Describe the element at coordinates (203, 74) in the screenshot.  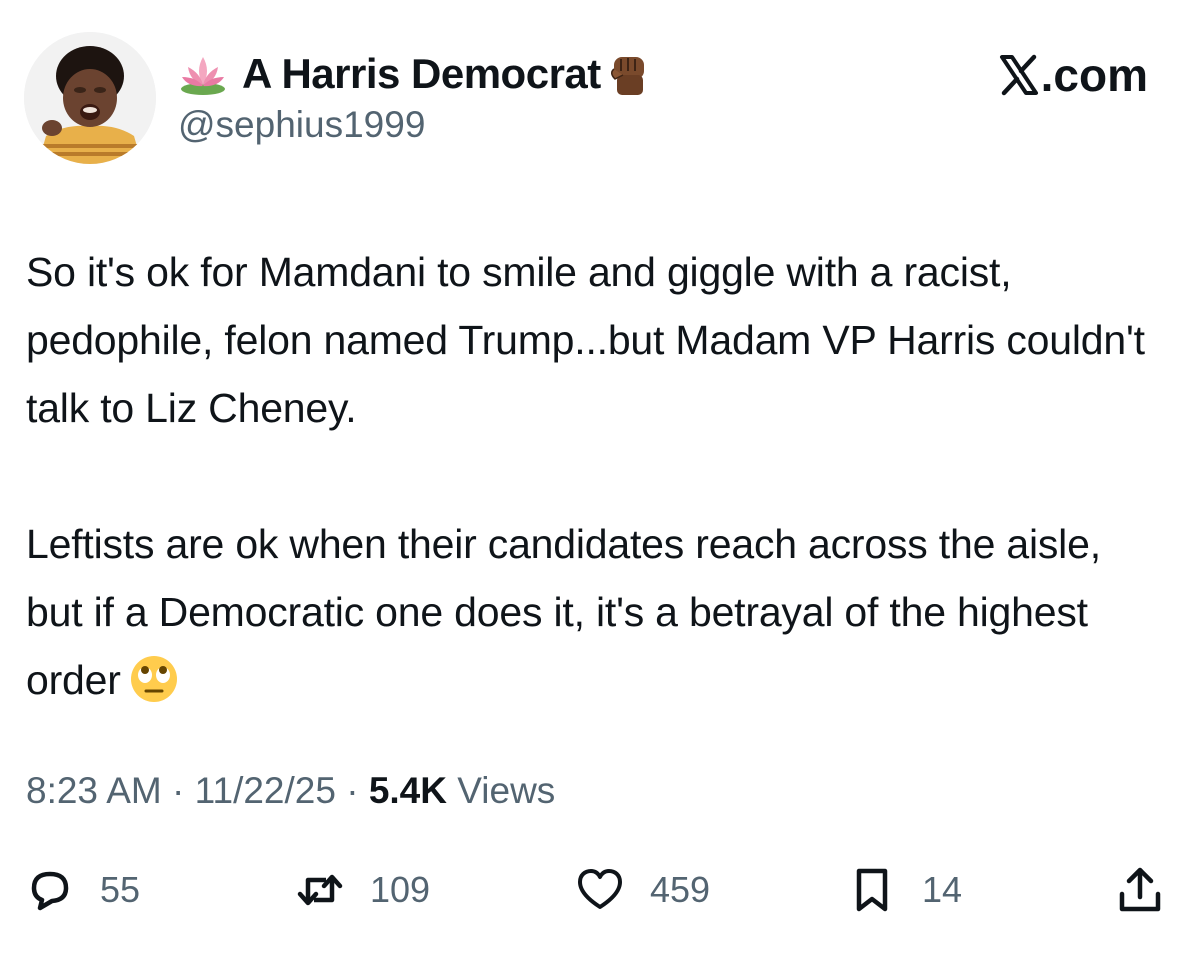
I see `lotus-icon` at that location.